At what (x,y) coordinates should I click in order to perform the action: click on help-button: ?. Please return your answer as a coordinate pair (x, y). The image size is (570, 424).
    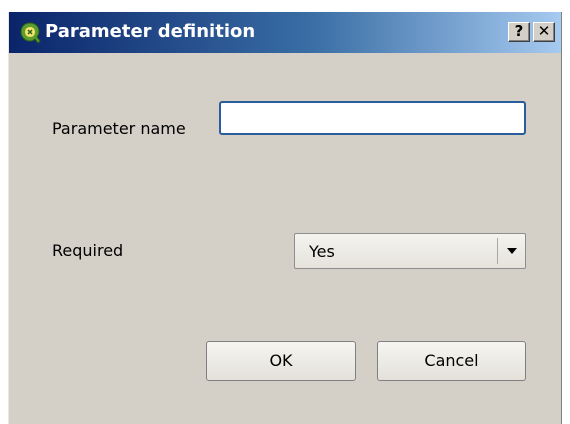
    Looking at the image, I should click on (519, 32).